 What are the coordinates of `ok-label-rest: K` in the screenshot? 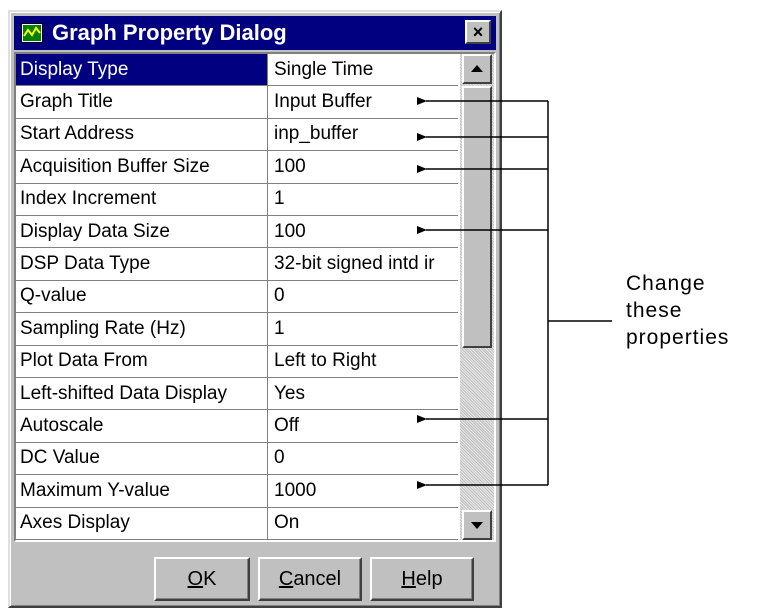 It's located at (210, 578).